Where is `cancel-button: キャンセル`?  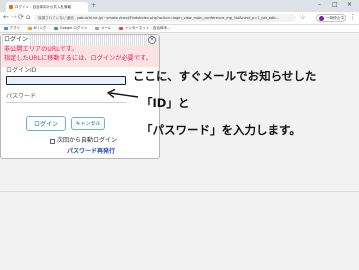
cancel-button: キャンセル is located at coordinates (88, 123).